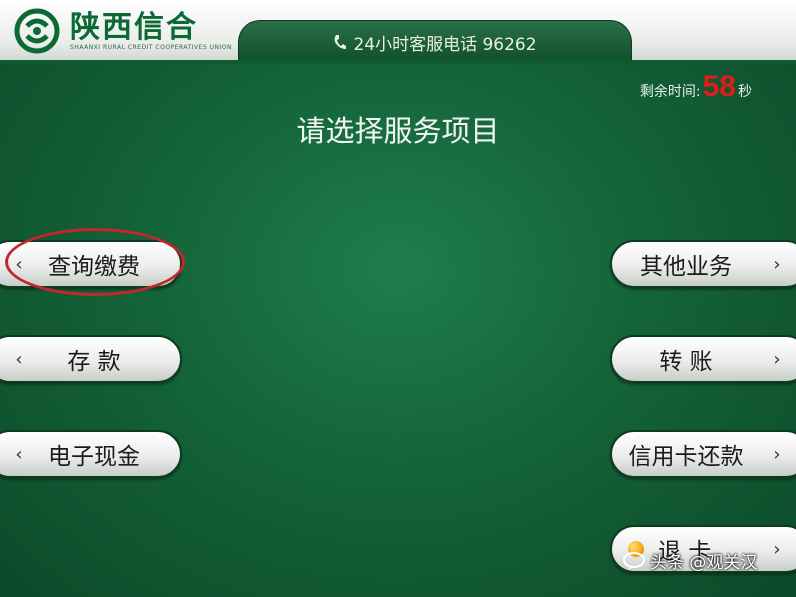 The height and width of the screenshot is (597, 796). I want to click on remaining-time: 剩余时间: 58 秒, so click(696, 87).